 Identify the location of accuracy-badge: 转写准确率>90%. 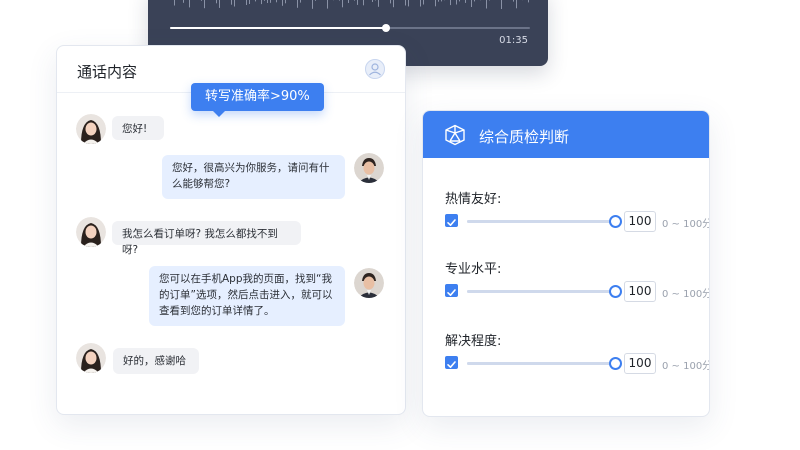
(257, 100).